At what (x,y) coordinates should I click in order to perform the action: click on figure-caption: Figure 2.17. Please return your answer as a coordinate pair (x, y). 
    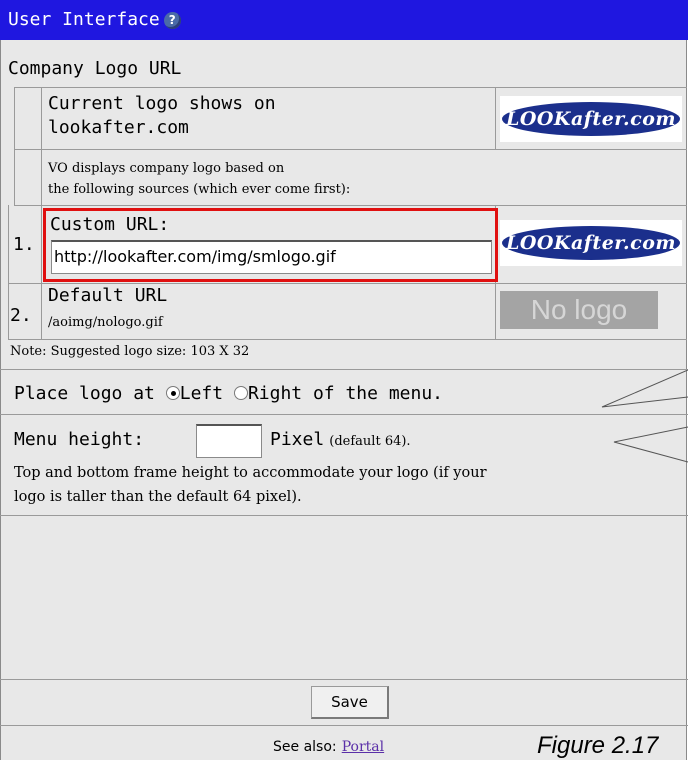
    Looking at the image, I should click on (598, 745).